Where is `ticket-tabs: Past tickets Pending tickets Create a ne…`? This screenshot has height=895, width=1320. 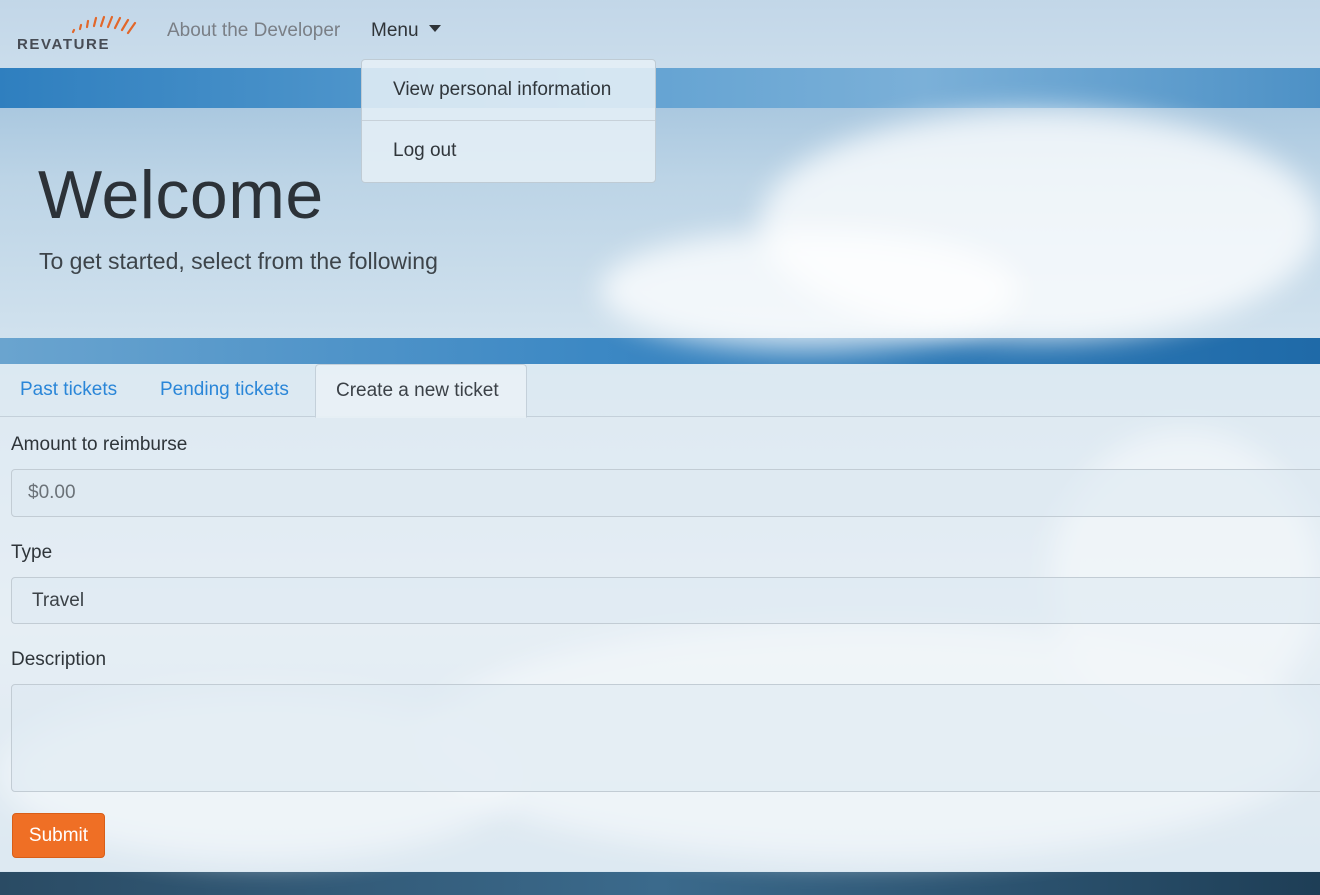
ticket-tabs: Past tickets Pending tickets Create a ne… is located at coordinates (660, 391).